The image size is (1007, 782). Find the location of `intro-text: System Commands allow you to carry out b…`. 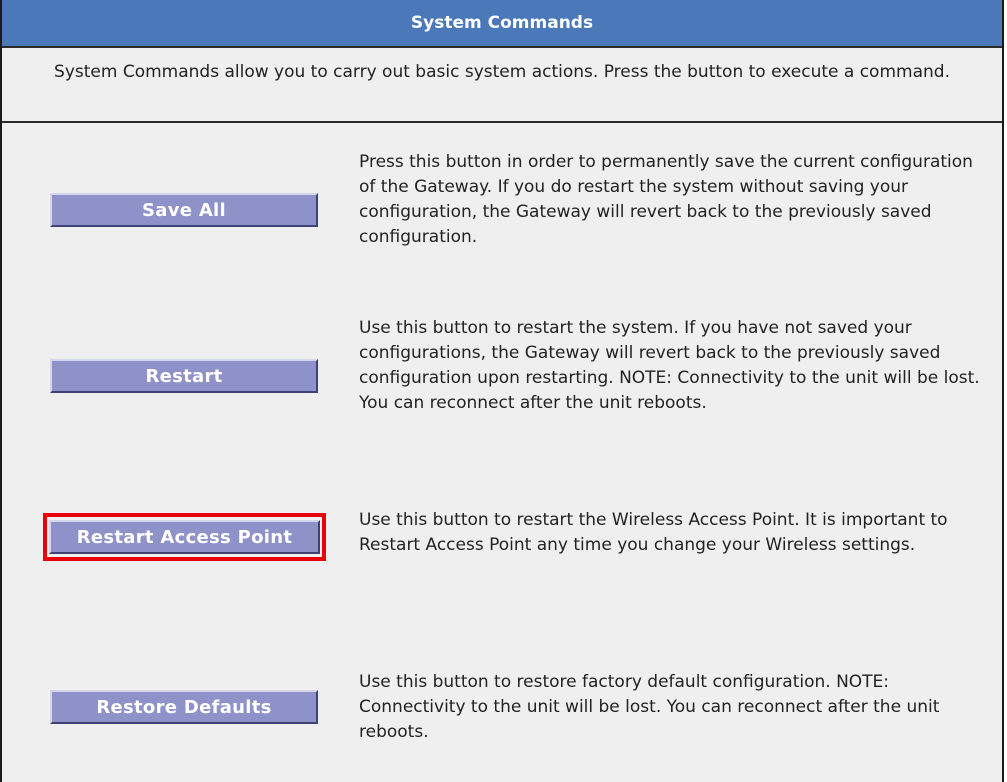

intro-text: System Commands allow you to carry out b… is located at coordinates (502, 85).